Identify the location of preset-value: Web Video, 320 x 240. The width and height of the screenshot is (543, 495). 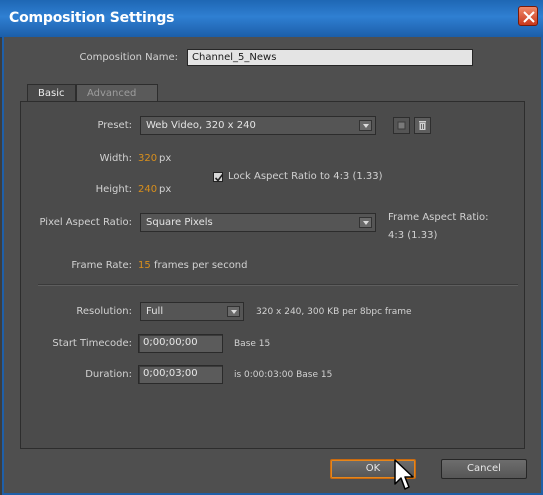
(201, 125).